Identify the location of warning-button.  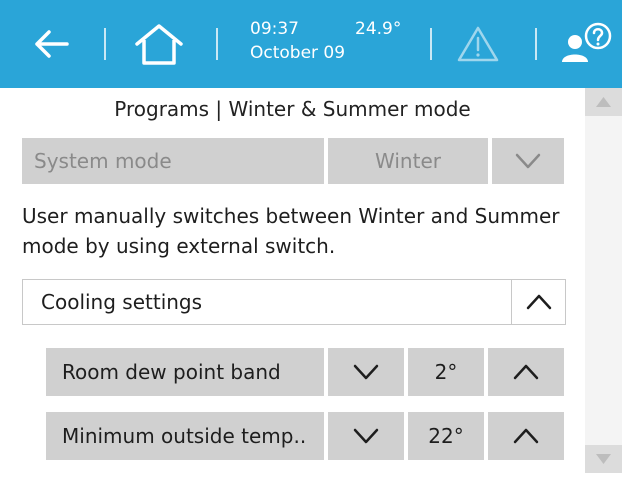
(478, 44).